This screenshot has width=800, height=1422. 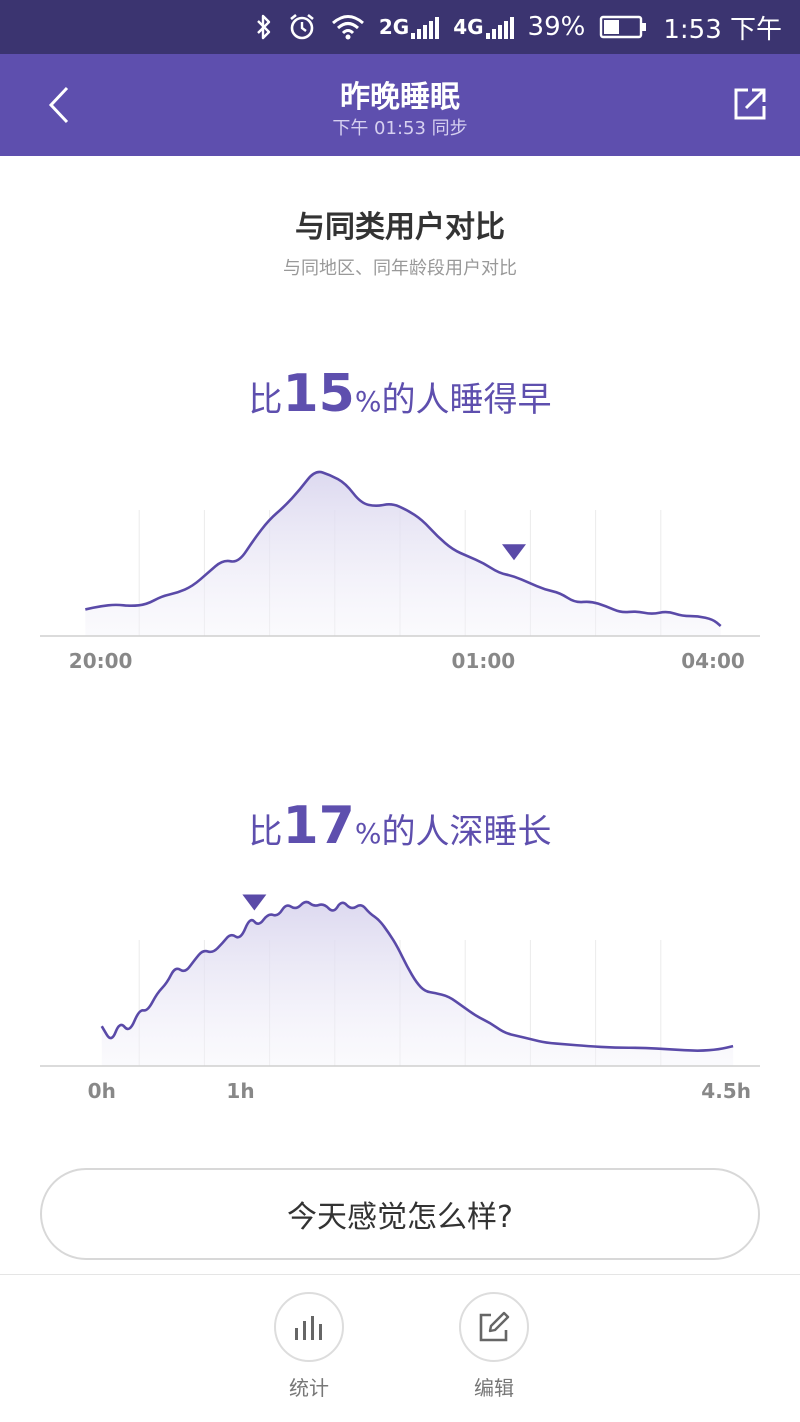 What do you see at coordinates (265, 400) in the screenshot?
I see `stat1-prefix: 比` at bounding box center [265, 400].